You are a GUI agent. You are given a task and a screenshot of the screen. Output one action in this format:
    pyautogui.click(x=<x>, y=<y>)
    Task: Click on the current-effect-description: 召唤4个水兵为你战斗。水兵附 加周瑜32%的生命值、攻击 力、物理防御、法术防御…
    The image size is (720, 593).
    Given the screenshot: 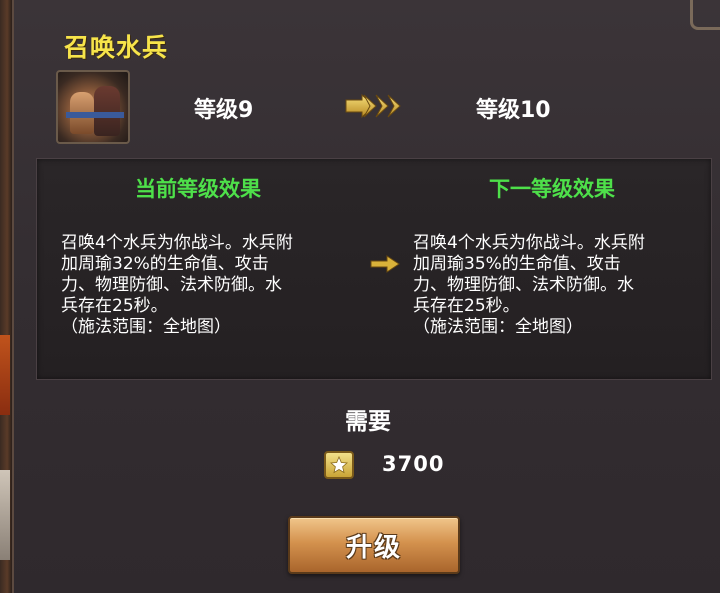 What is the action you would take?
    pyautogui.click(x=177, y=285)
    